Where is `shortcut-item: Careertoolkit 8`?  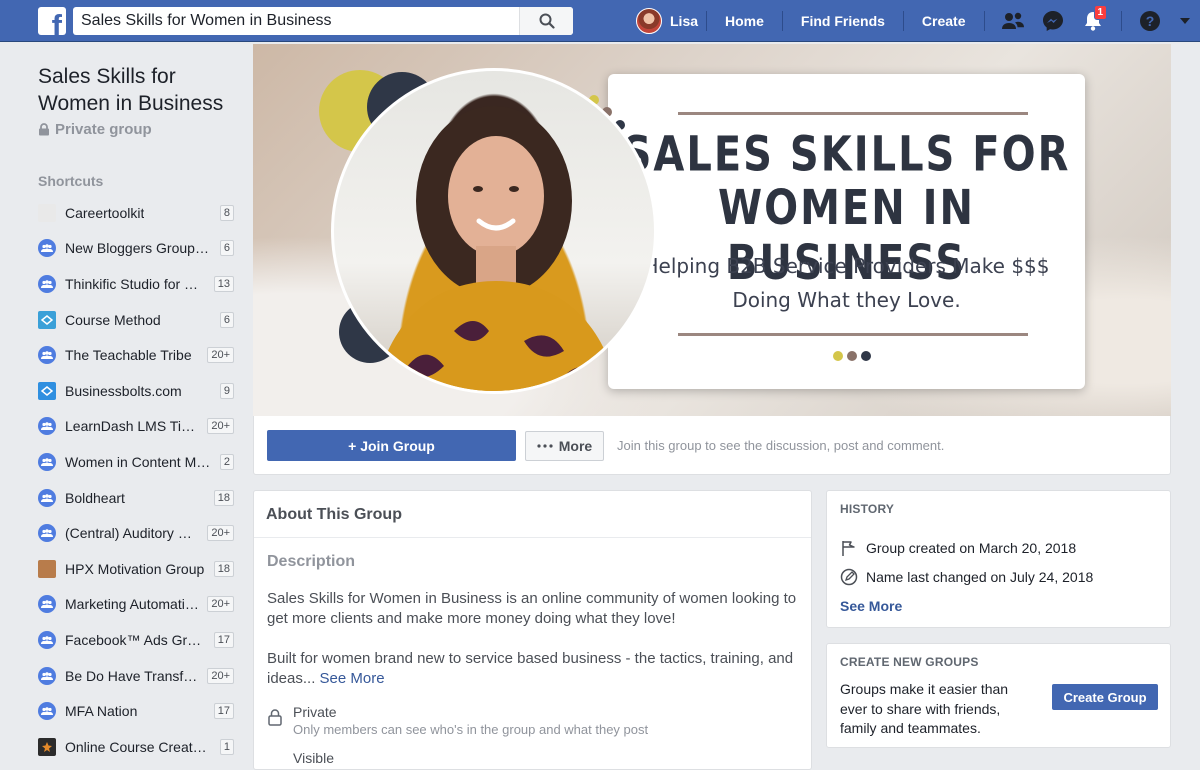
shortcut-item: Careertoolkit 8 is located at coordinates (138, 213).